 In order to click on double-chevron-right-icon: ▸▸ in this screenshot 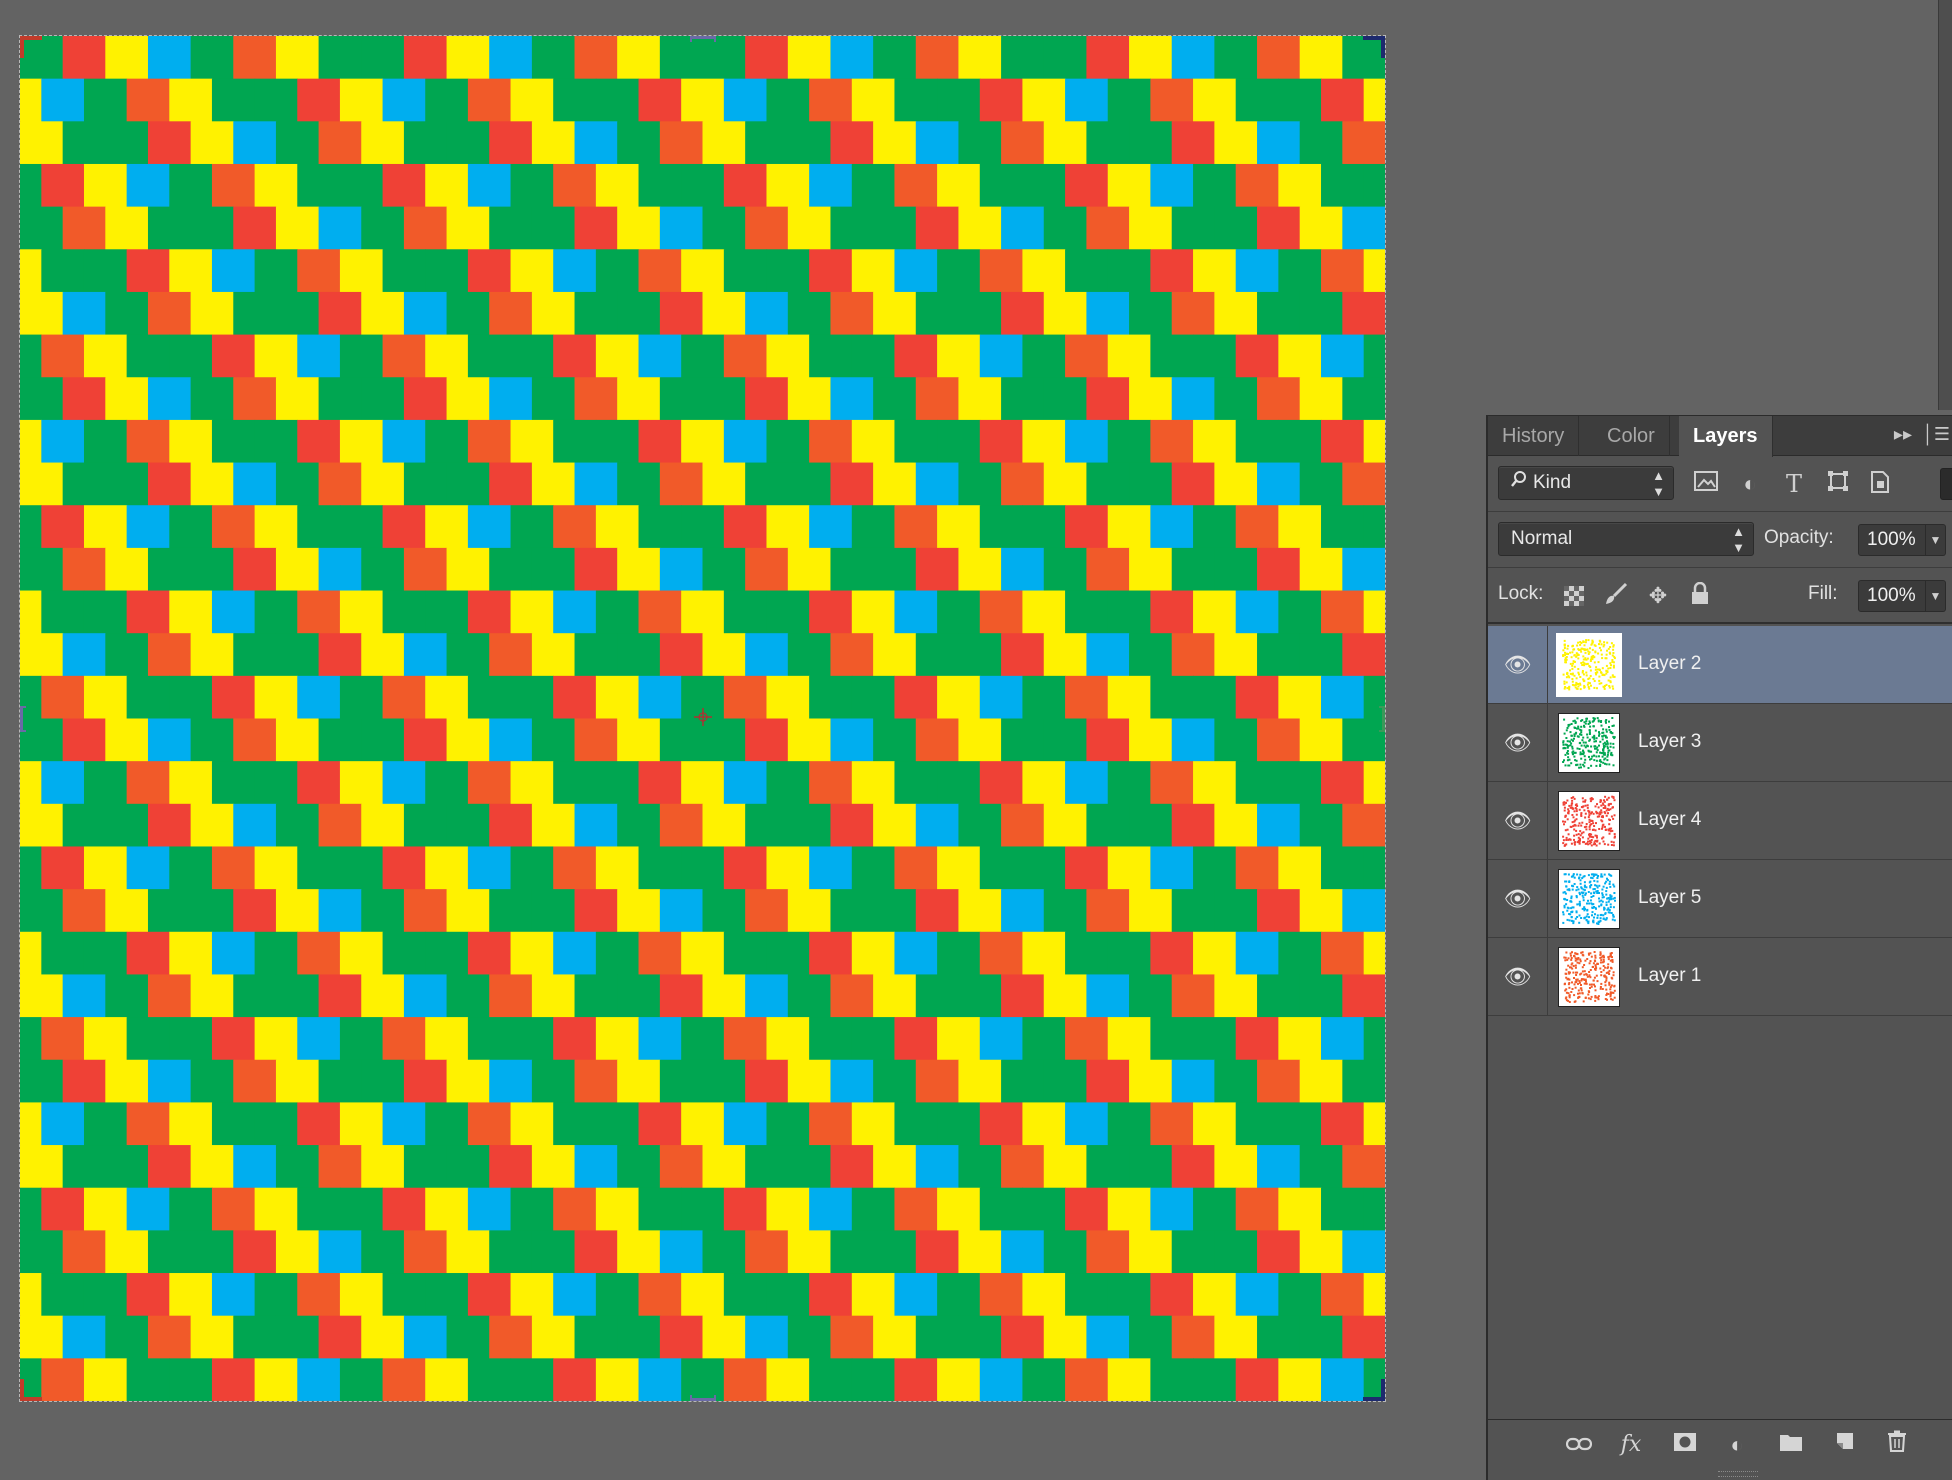, I will do `click(1903, 434)`.